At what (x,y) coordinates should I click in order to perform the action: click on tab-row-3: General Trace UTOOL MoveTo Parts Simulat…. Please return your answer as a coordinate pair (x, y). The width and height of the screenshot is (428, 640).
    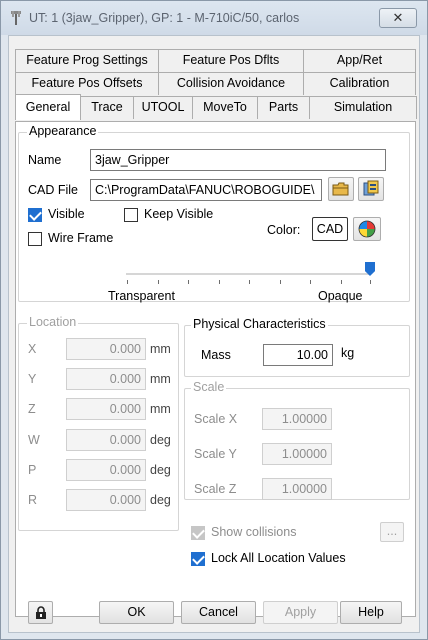
    Looking at the image, I should click on (216, 107).